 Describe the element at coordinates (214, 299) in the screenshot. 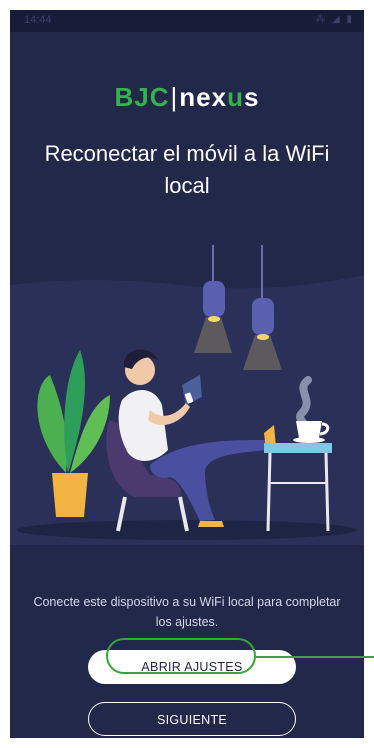

I see `lamp-shade-left` at that location.